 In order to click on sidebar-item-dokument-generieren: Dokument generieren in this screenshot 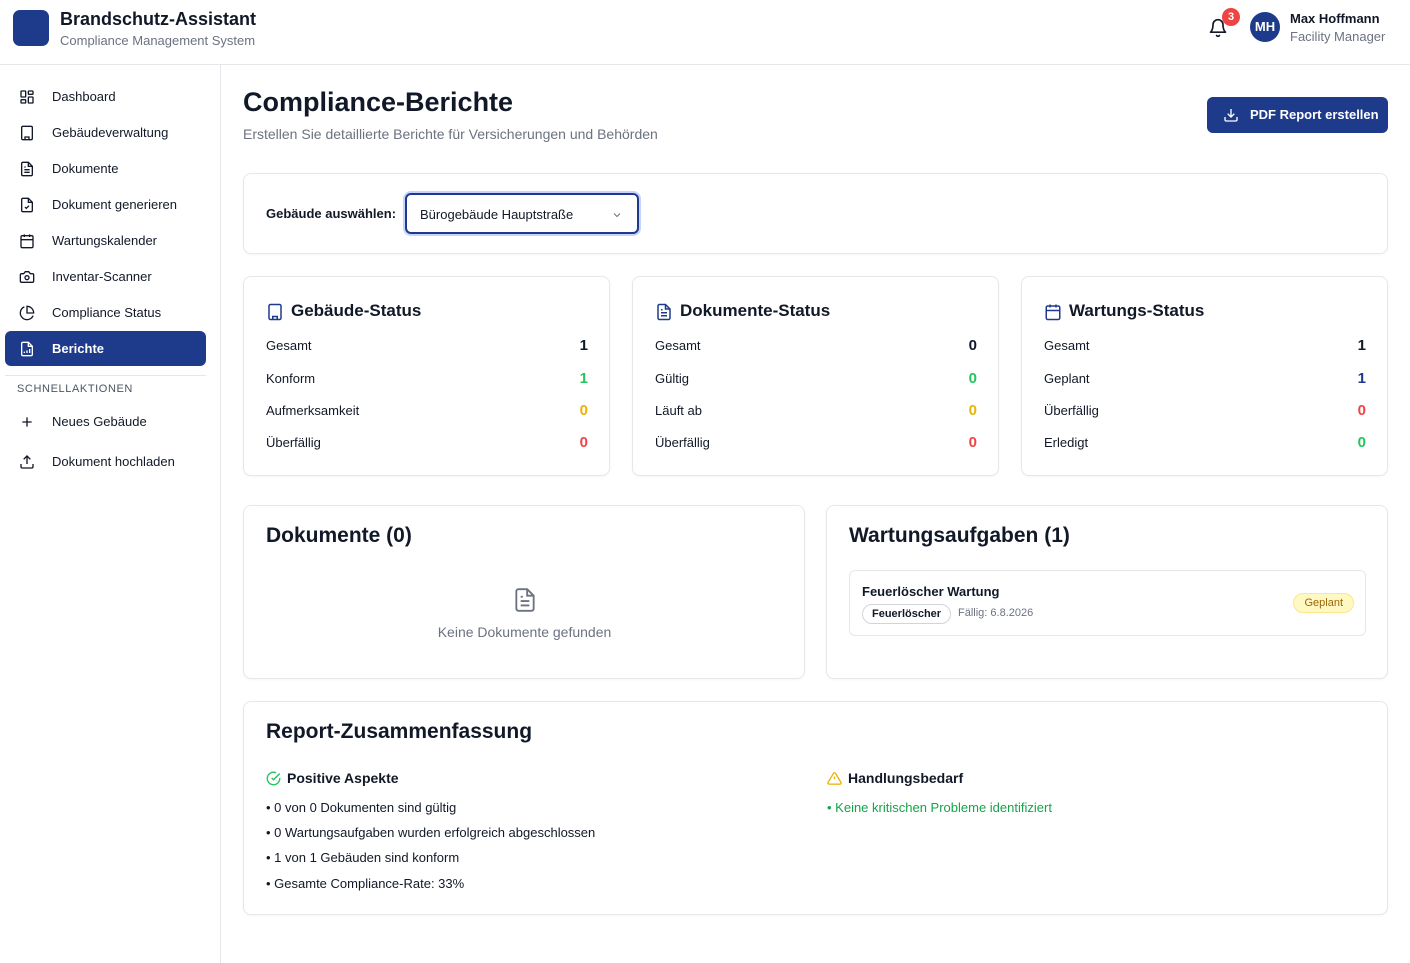, I will do `click(105, 204)`.